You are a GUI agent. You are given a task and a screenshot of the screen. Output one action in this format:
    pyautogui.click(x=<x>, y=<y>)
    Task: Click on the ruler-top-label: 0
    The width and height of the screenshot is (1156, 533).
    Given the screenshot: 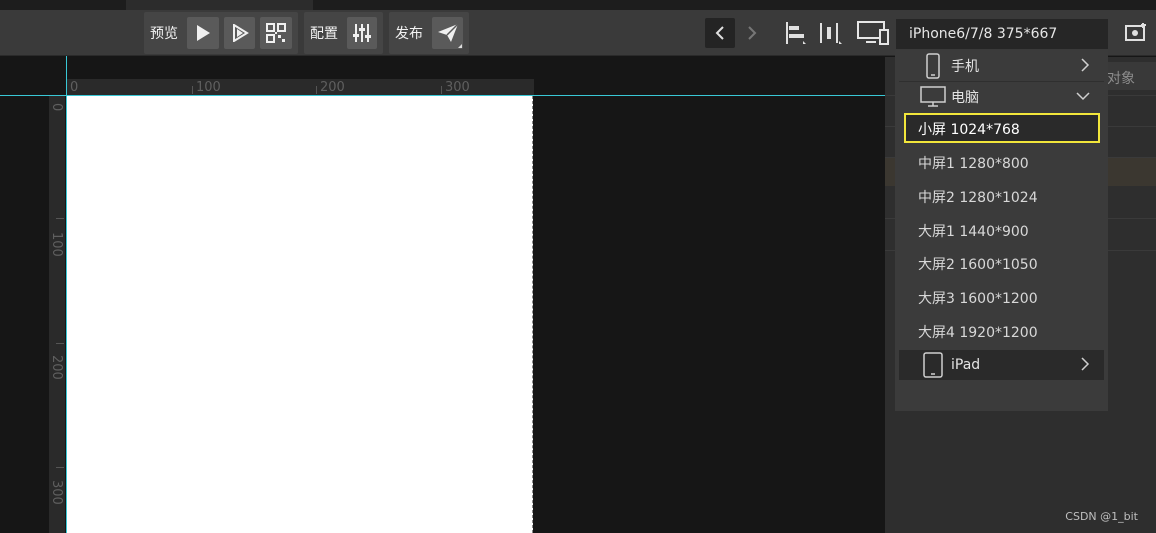 What is the action you would take?
    pyautogui.click(x=74, y=87)
    